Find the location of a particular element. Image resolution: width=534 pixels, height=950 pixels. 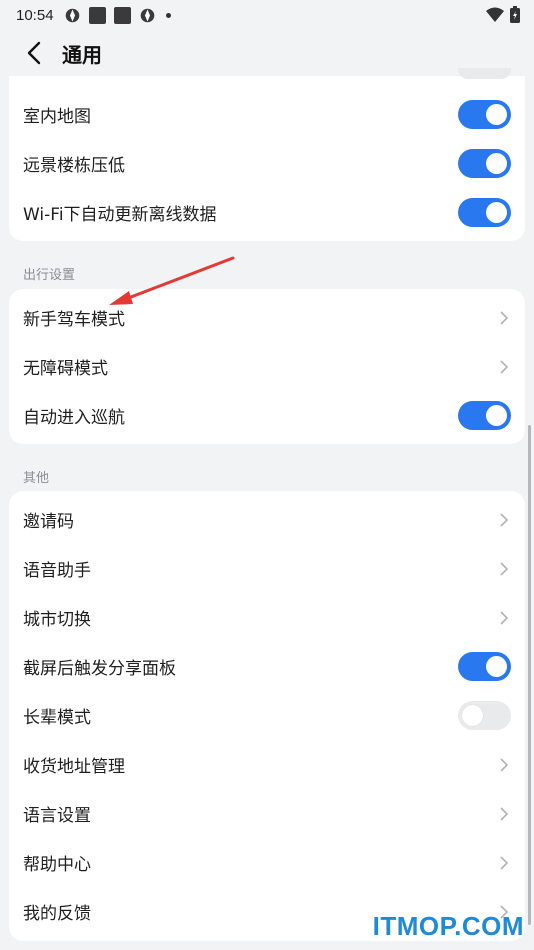

section-header-other: 其他 is located at coordinates (36, 478).